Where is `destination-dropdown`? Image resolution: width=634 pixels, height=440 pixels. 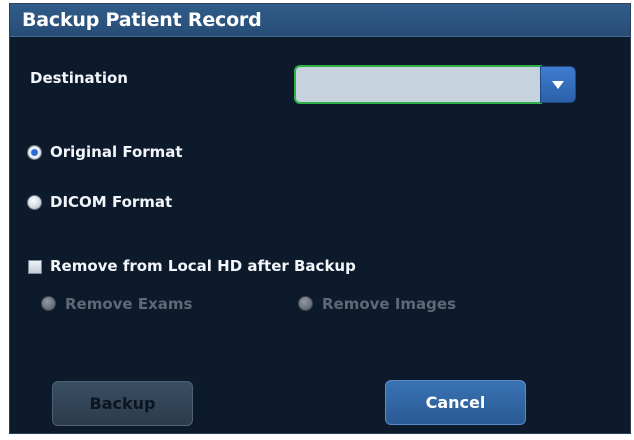
destination-dropdown is located at coordinates (436, 84).